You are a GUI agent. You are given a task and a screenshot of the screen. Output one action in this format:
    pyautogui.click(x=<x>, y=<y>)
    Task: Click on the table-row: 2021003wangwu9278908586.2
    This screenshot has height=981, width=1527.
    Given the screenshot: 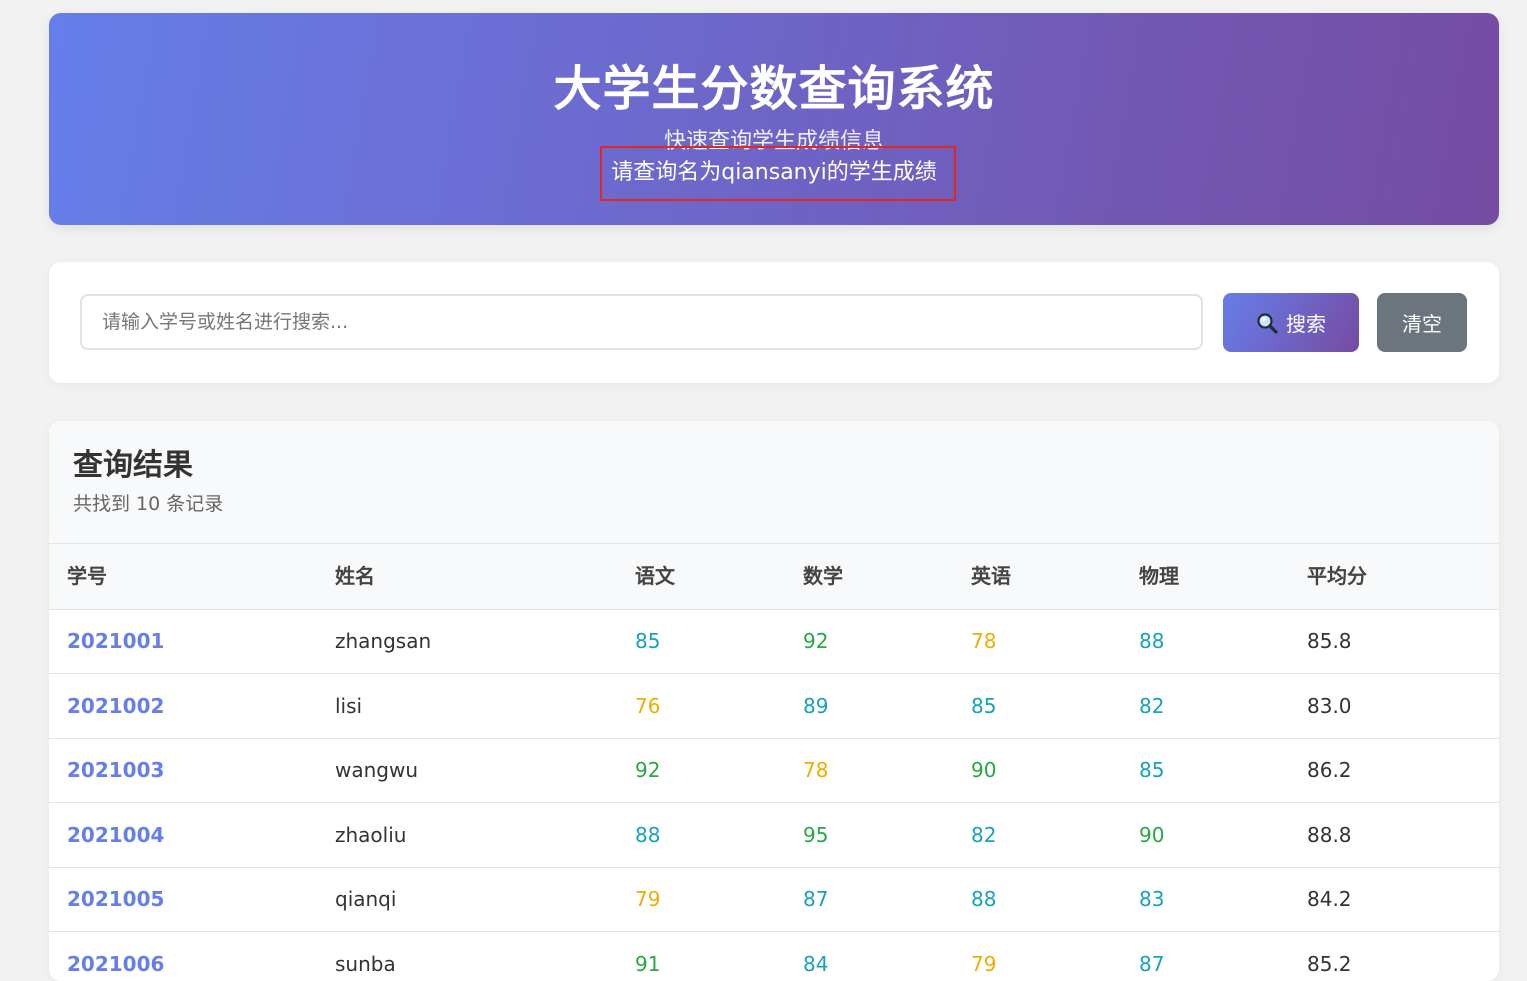 What is the action you would take?
    pyautogui.click(x=774, y=770)
    